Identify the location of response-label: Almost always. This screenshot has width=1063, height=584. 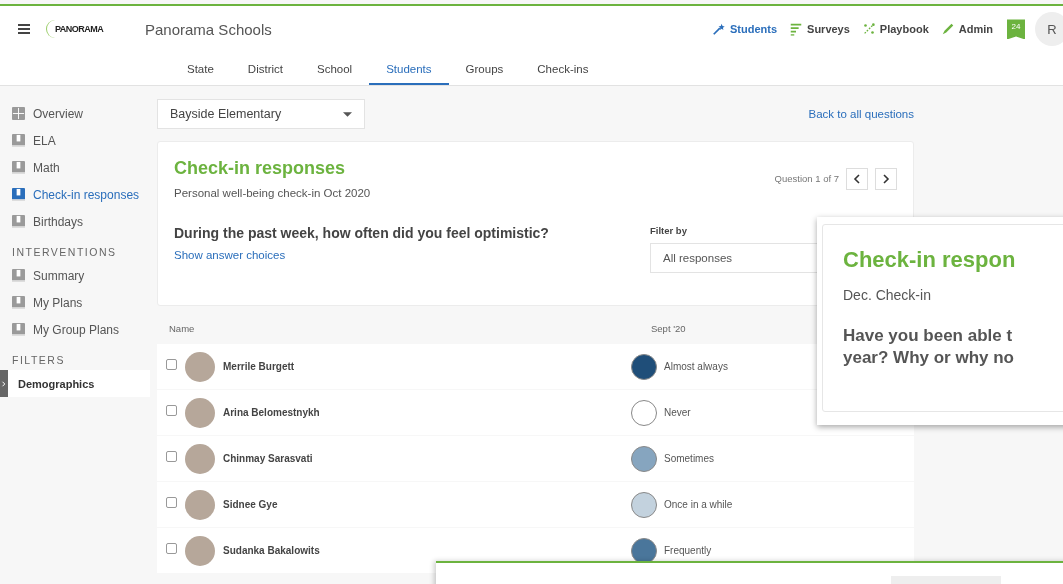
(696, 366).